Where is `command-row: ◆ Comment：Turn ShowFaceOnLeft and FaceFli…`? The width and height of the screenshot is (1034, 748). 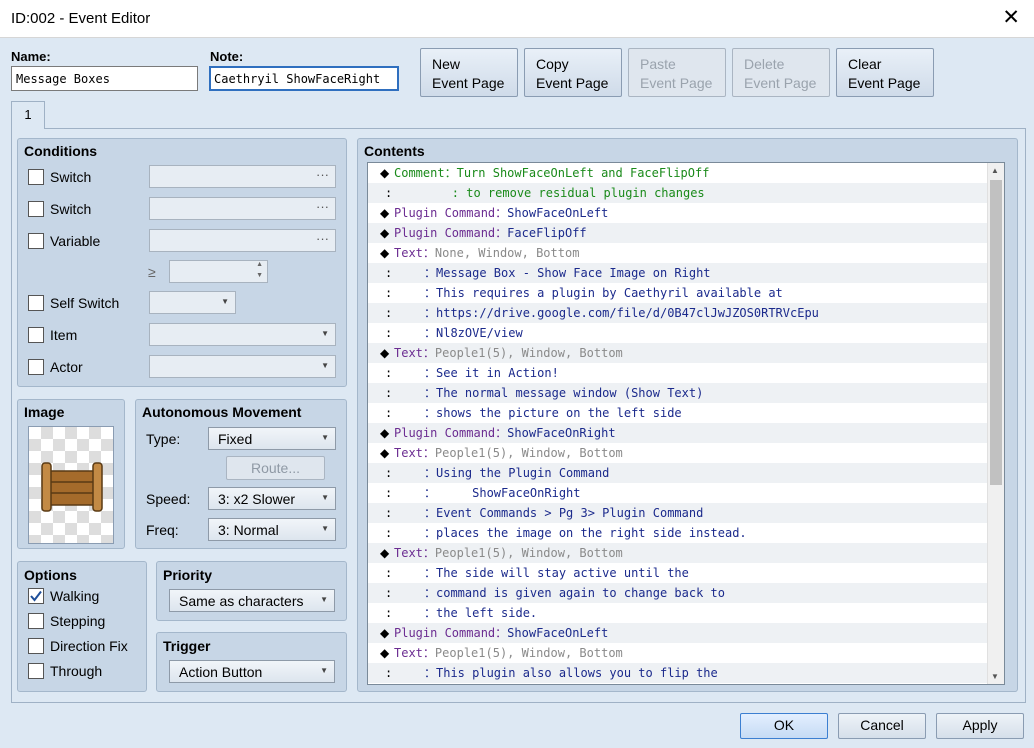
command-row: ◆ Comment：Turn ShowFaceOnLeft and FaceFli… is located at coordinates (678, 173).